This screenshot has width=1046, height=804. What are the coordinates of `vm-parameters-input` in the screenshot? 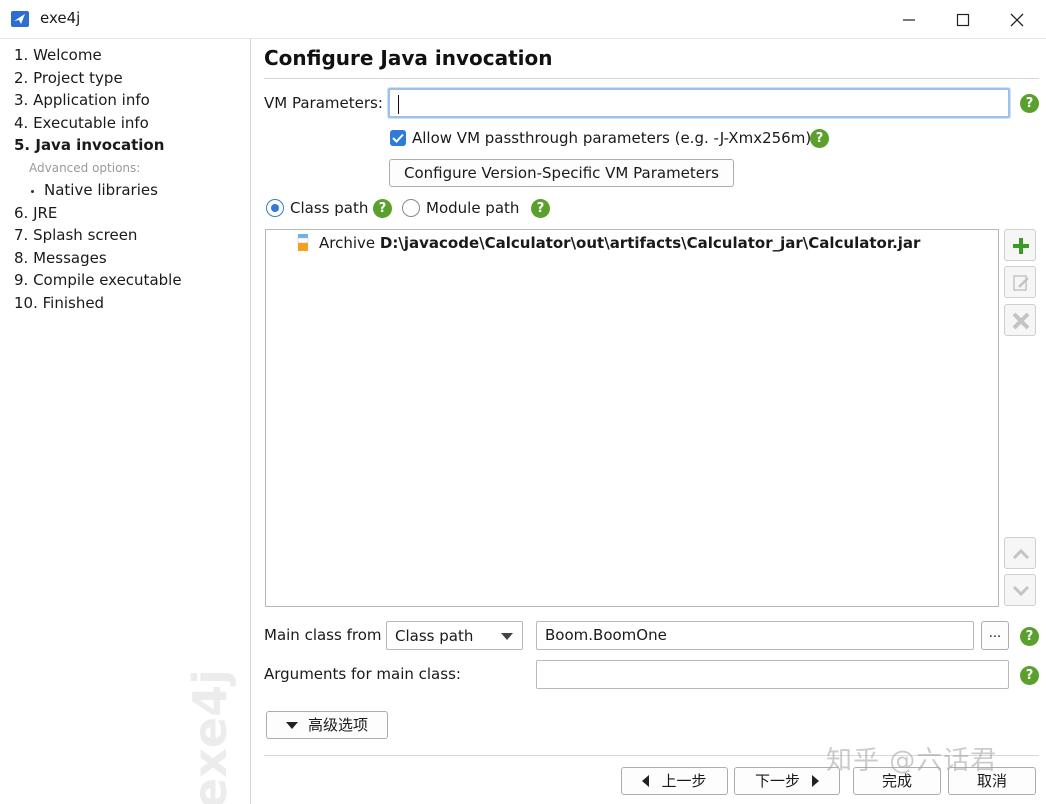 It's located at (699, 103).